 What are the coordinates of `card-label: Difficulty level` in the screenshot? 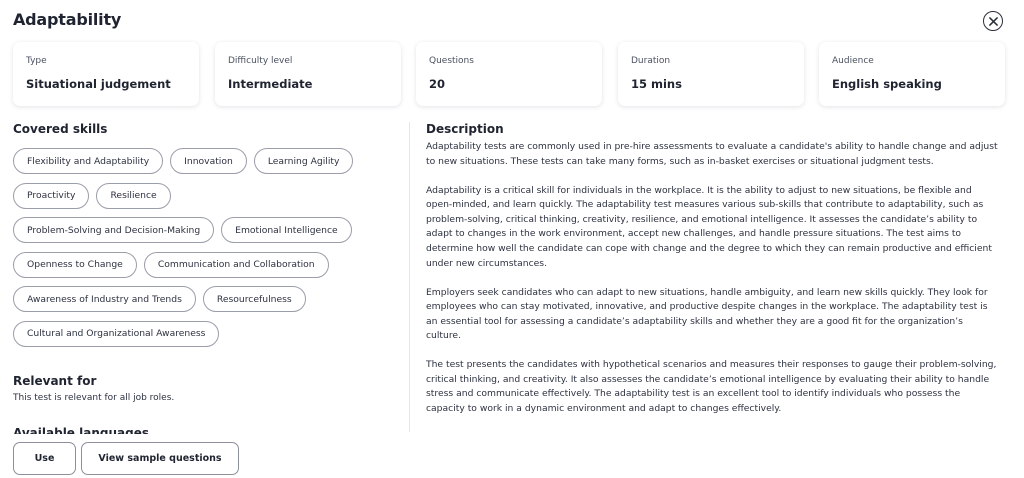 It's located at (260, 61).